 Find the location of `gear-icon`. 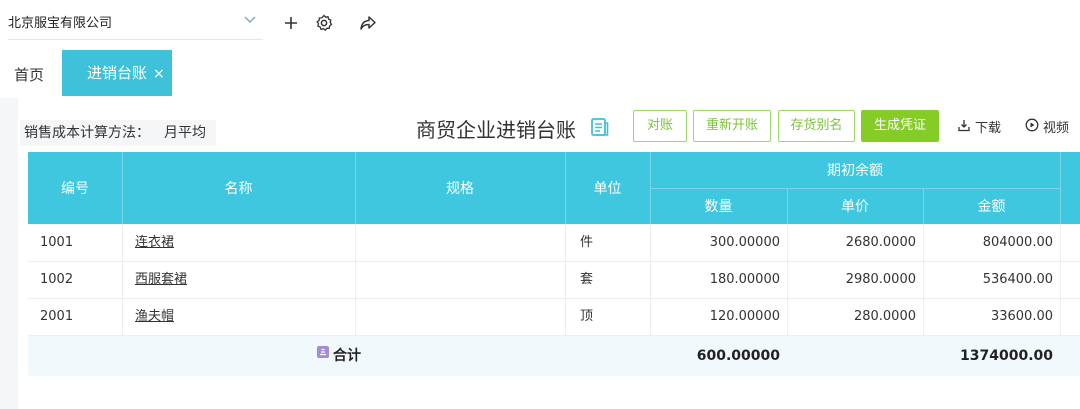

gear-icon is located at coordinates (324, 23).